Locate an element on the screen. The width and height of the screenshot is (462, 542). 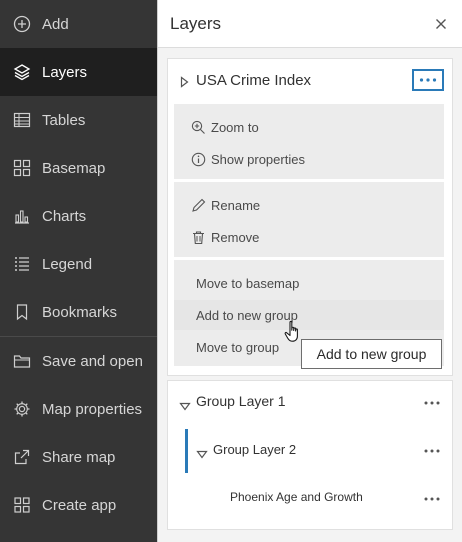
menu-item-label: Show properties is located at coordinates (258, 159).